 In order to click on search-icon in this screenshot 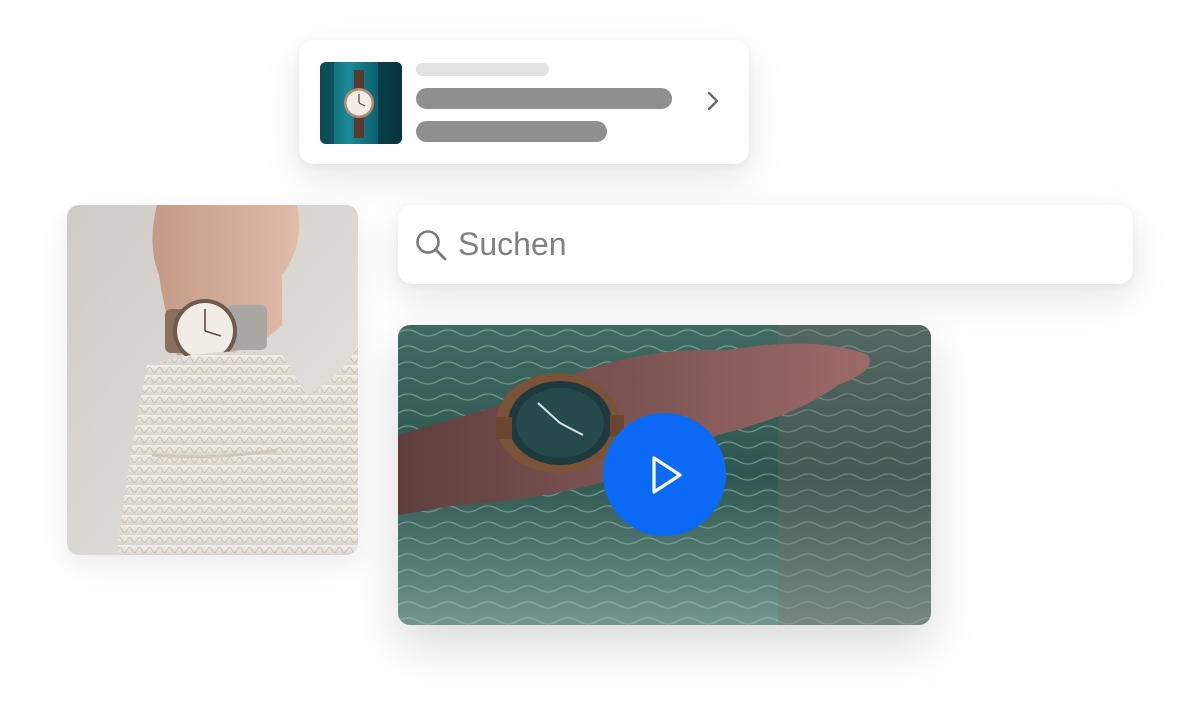, I will do `click(431, 245)`.